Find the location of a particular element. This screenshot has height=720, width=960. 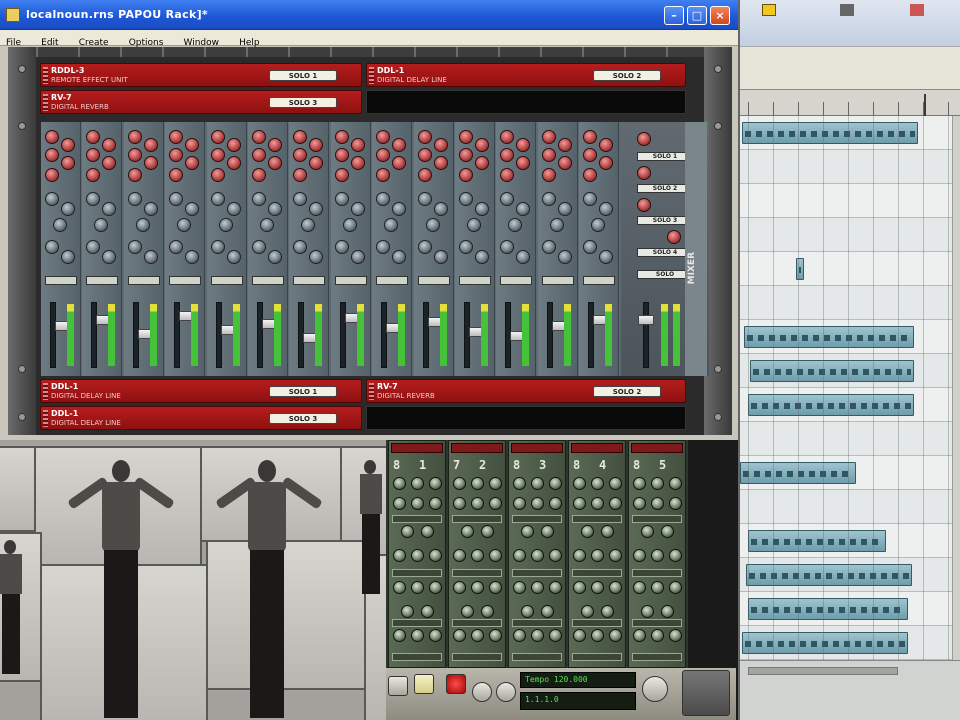

master-knob is located at coordinates (674, 237).